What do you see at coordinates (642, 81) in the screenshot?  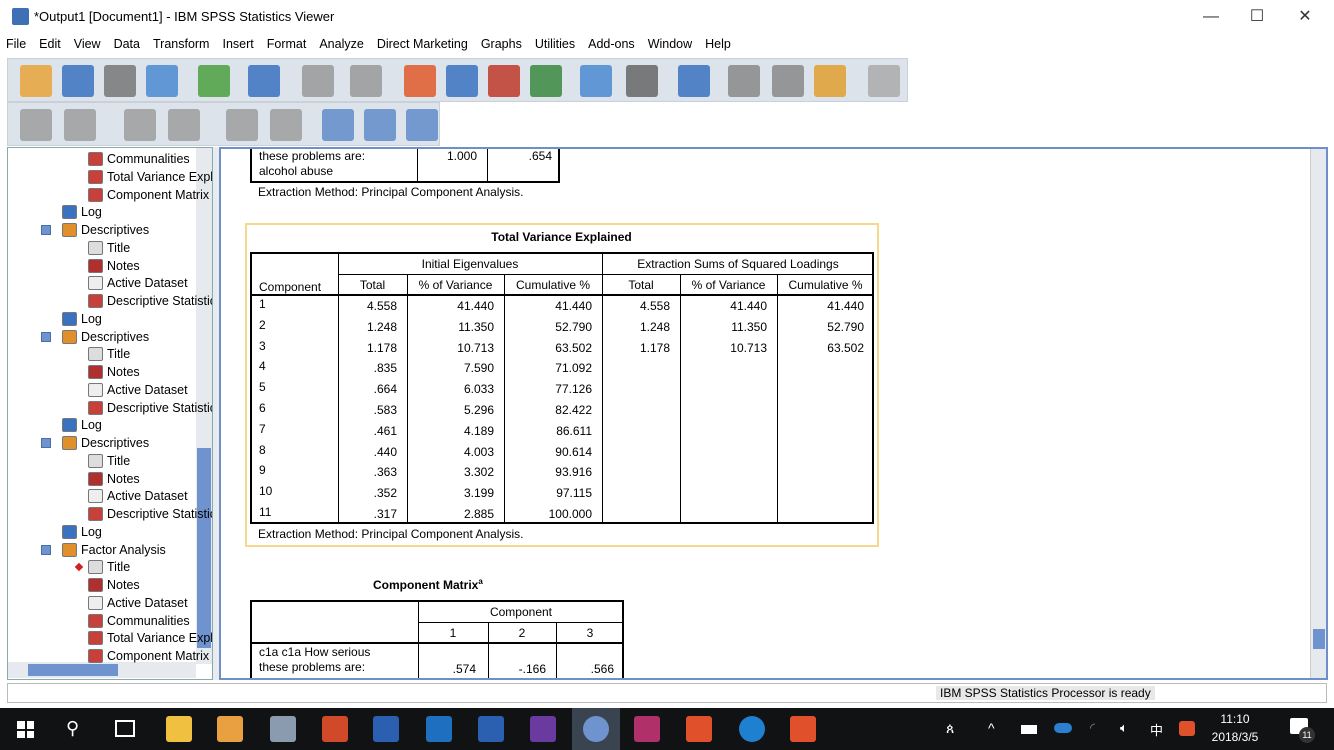 I see `select-cases-icon` at bounding box center [642, 81].